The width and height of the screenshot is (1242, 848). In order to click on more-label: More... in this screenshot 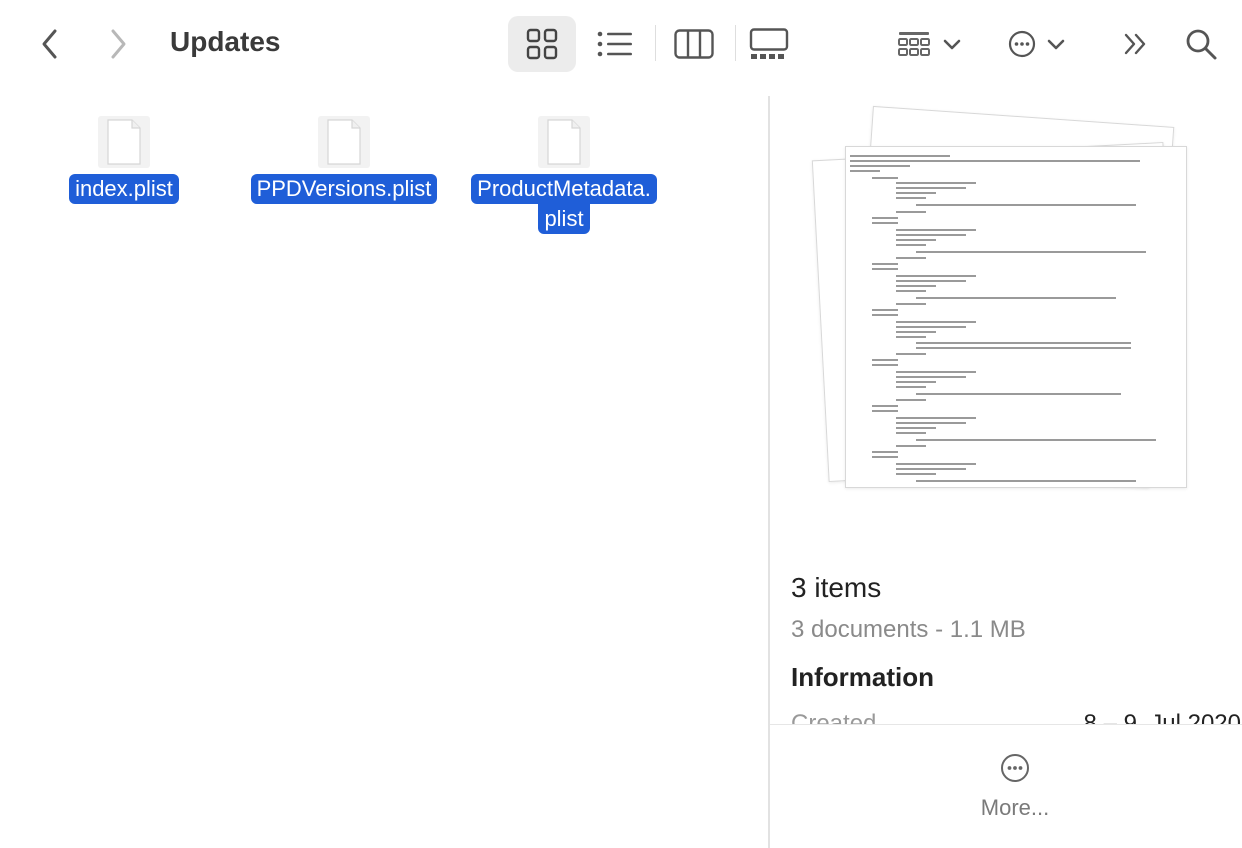, I will do `click(1015, 807)`.